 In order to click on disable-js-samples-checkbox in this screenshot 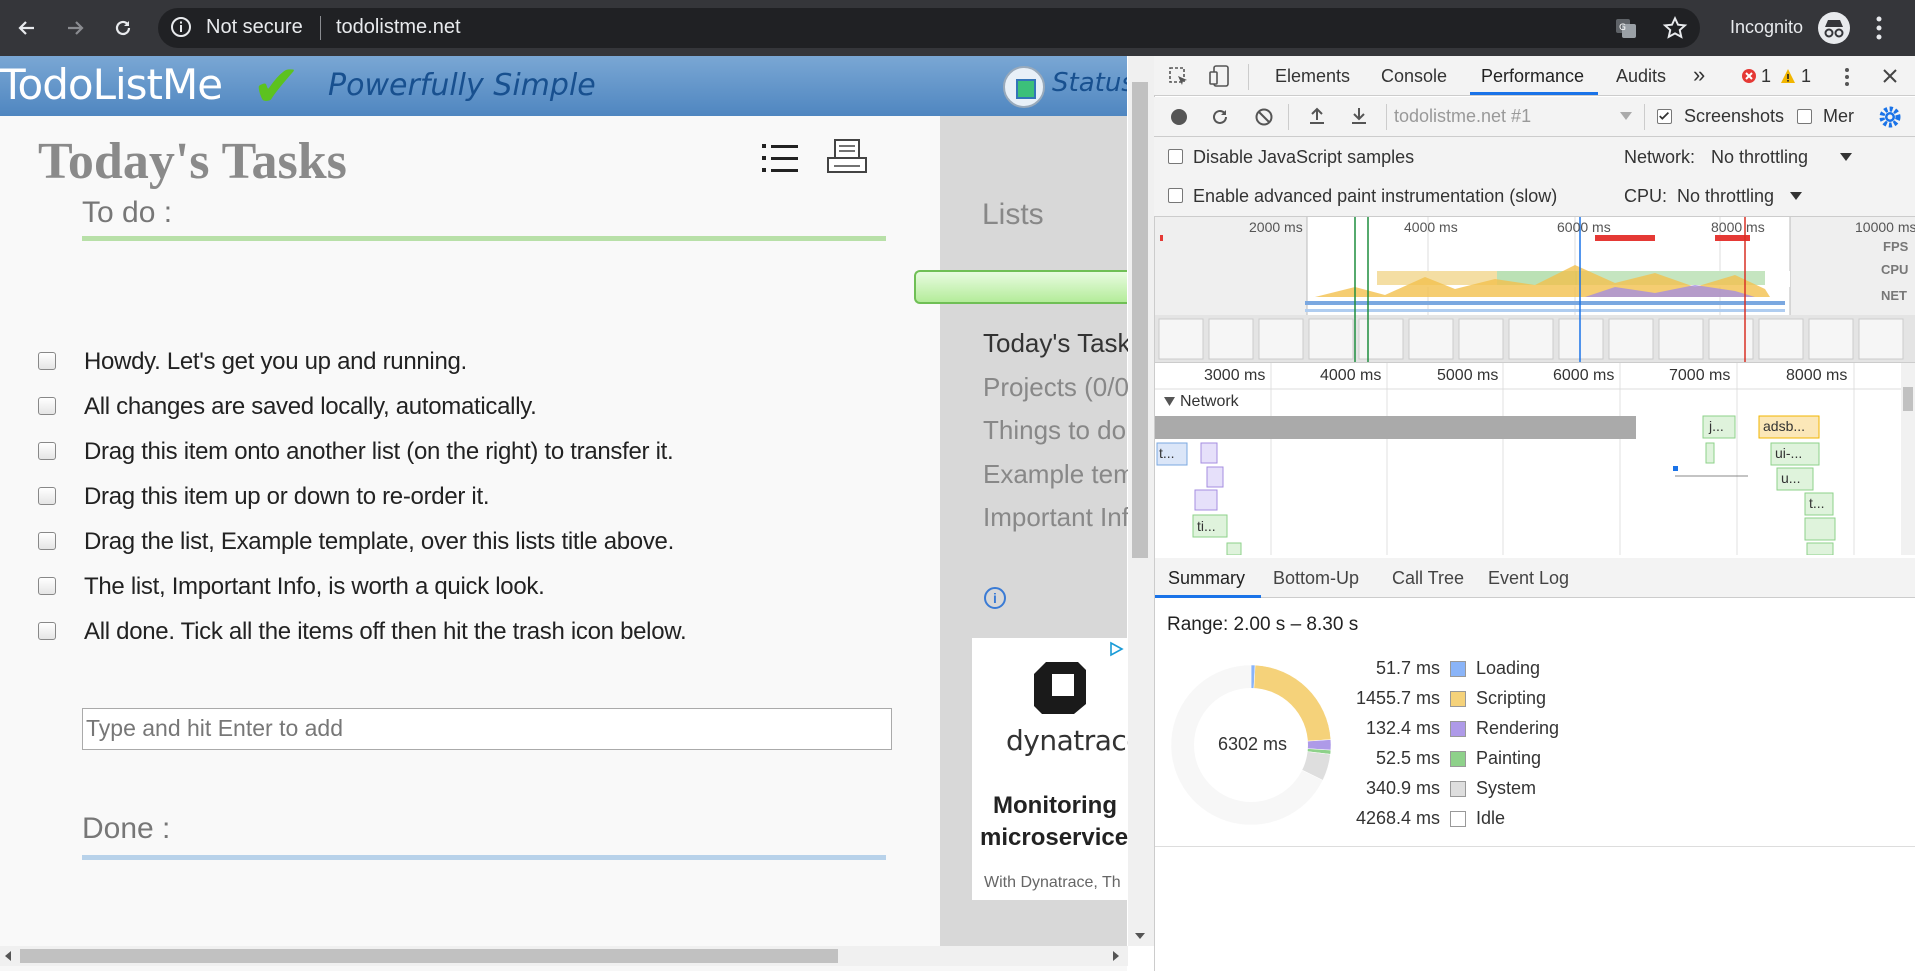, I will do `click(1175, 156)`.